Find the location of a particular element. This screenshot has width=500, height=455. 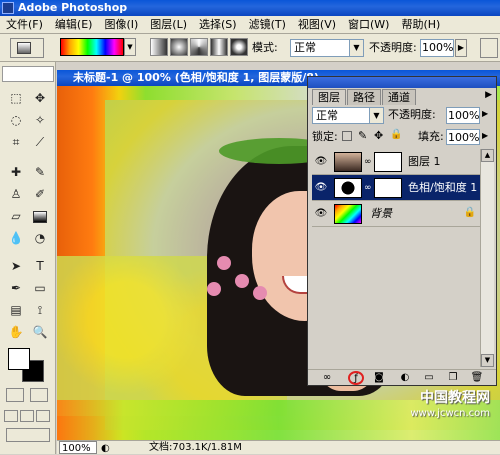

menu-window: 窗口(W) is located at coordinates (368, 24).